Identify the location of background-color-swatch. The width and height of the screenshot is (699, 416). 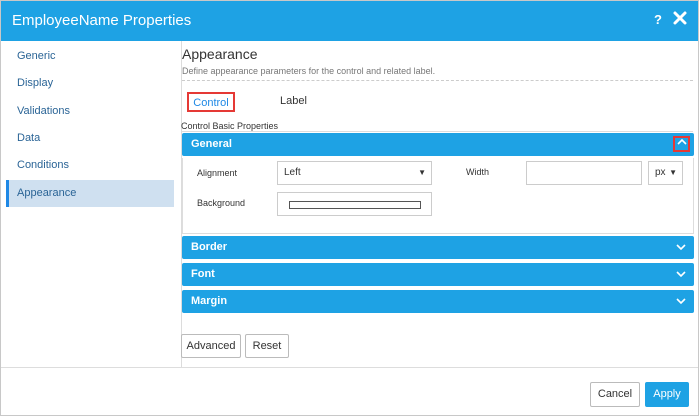
(355, 205).